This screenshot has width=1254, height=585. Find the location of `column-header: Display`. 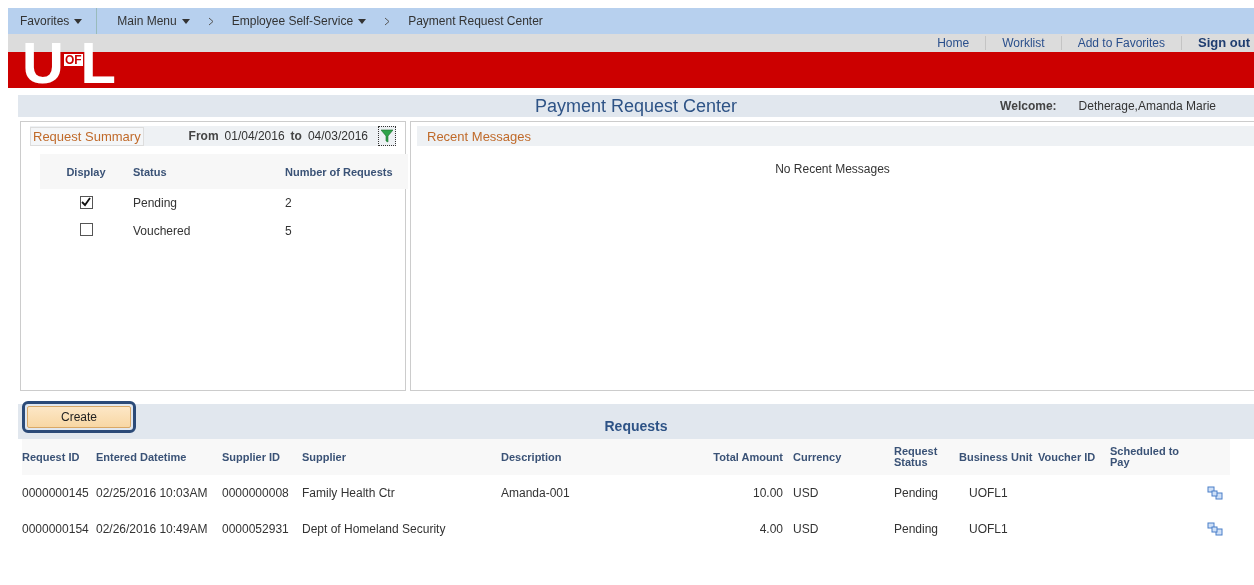

column-header: Display is located at coordinates (86, 171).